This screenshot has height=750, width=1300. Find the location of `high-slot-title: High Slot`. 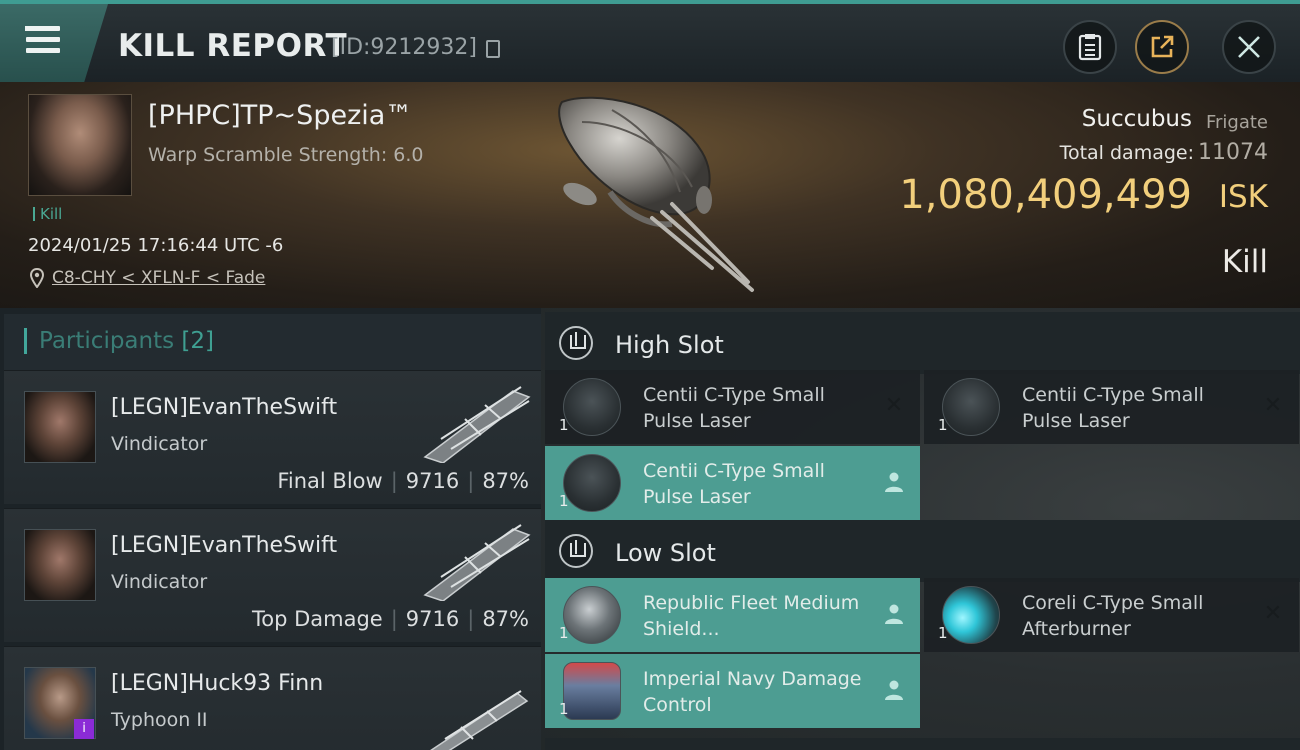

high-slot-title: High Slot is located at coordinates (669, 345).